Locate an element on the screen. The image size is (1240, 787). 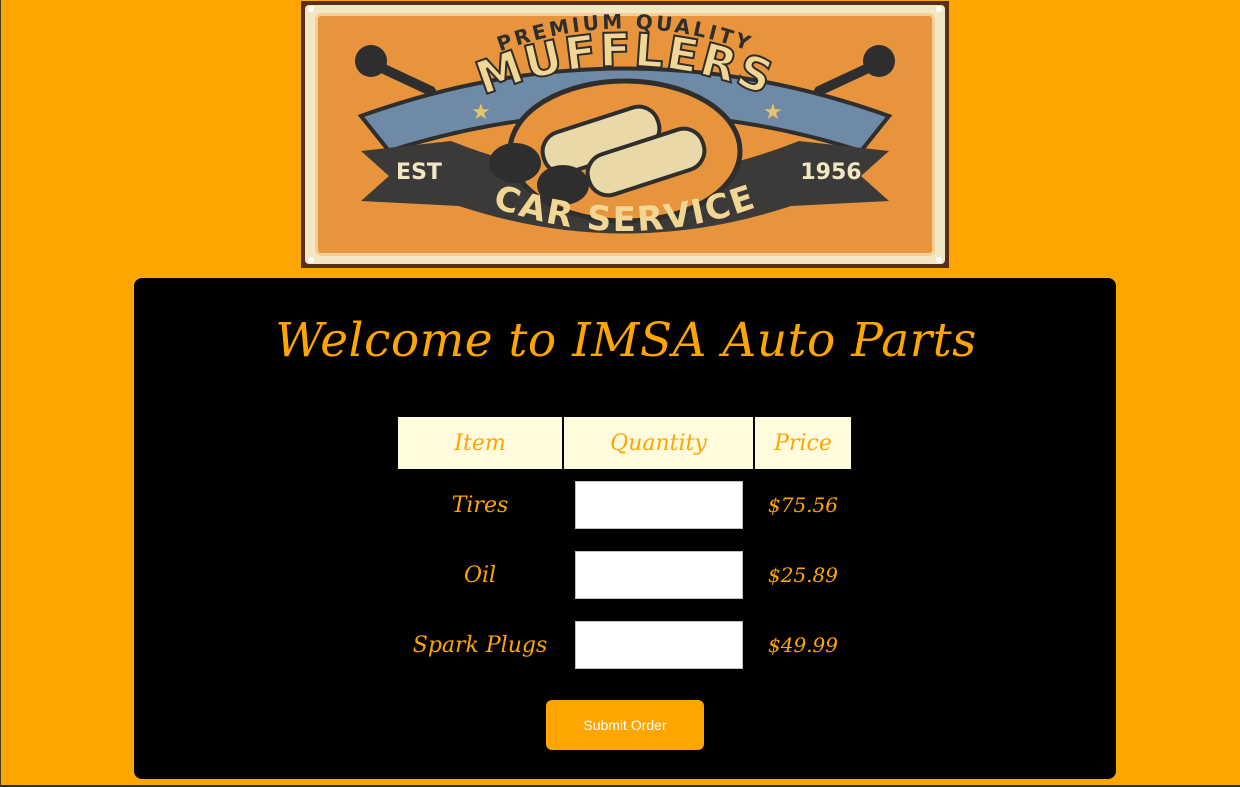
table-header-row: Item Quantity Price is located at coordinates (624, 443).